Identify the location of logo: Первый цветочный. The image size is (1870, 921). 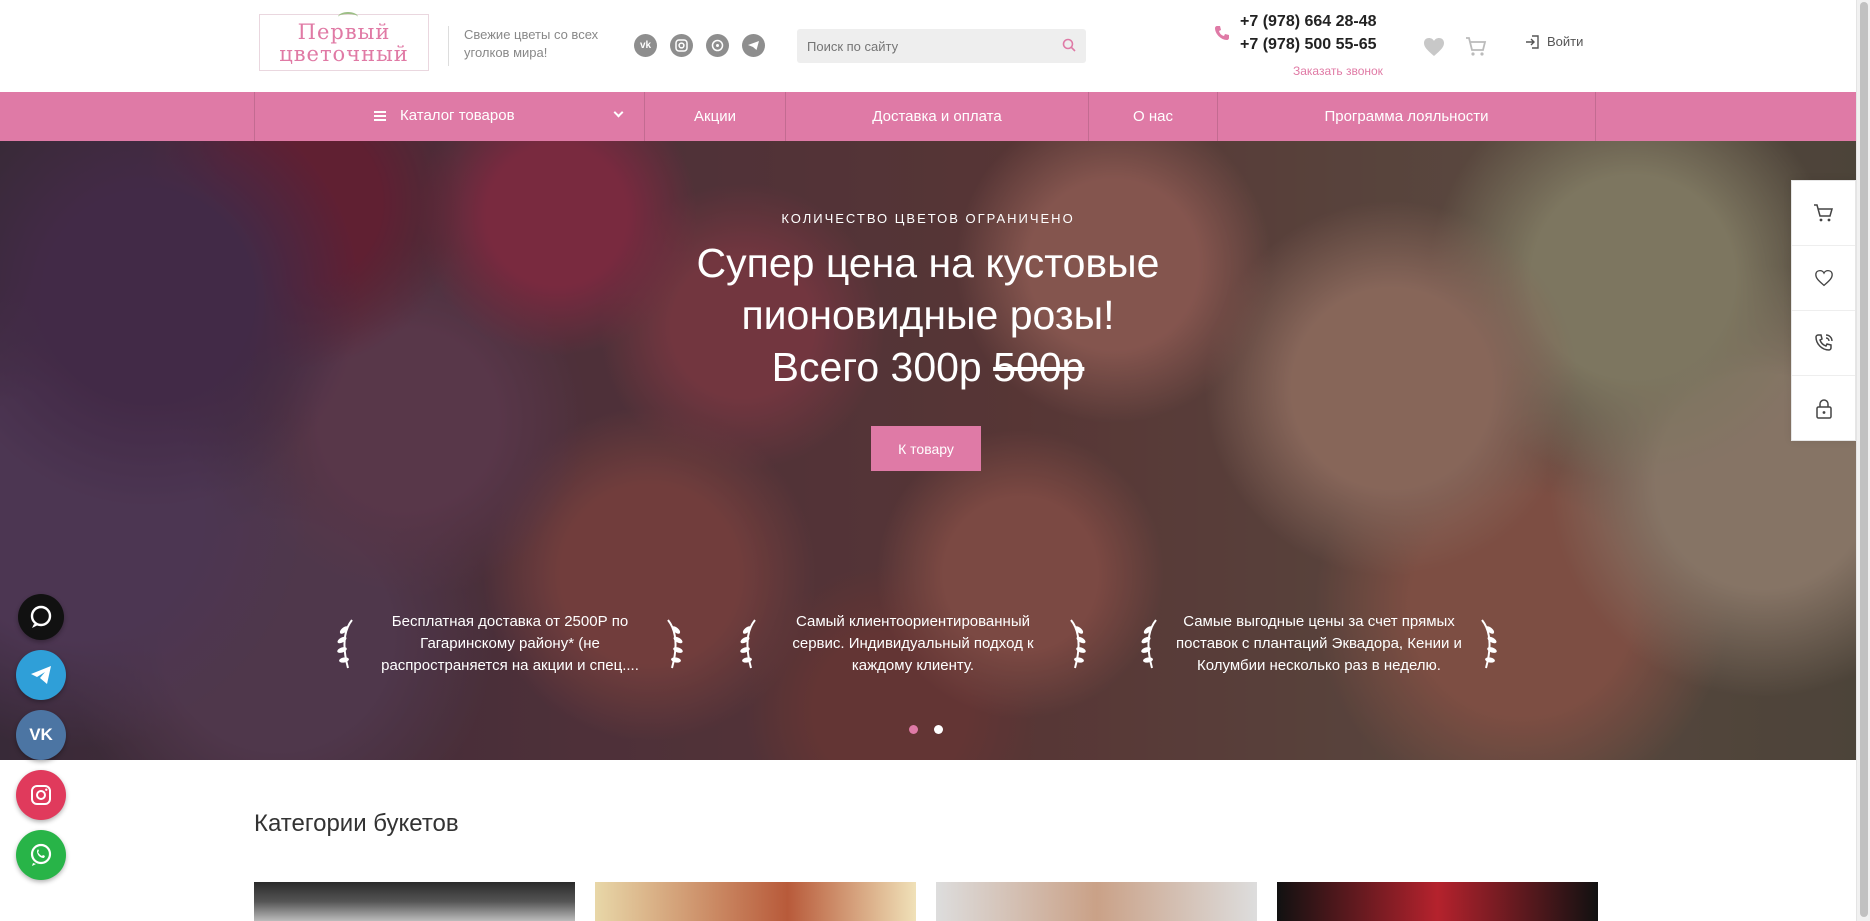
(344, 41).